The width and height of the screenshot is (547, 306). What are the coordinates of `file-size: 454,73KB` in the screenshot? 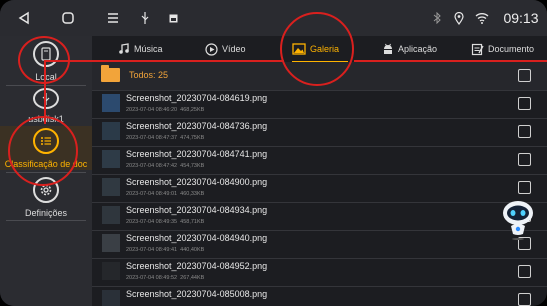 It's located at (192, 166).